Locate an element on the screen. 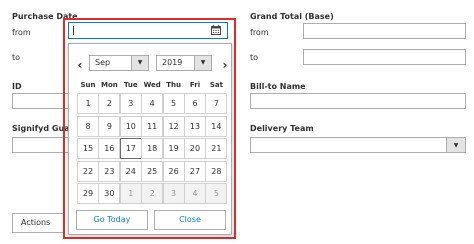 This screenshot has width=474, height=244. day-cell-next-month: 5 is located at coordinates (216, 194).